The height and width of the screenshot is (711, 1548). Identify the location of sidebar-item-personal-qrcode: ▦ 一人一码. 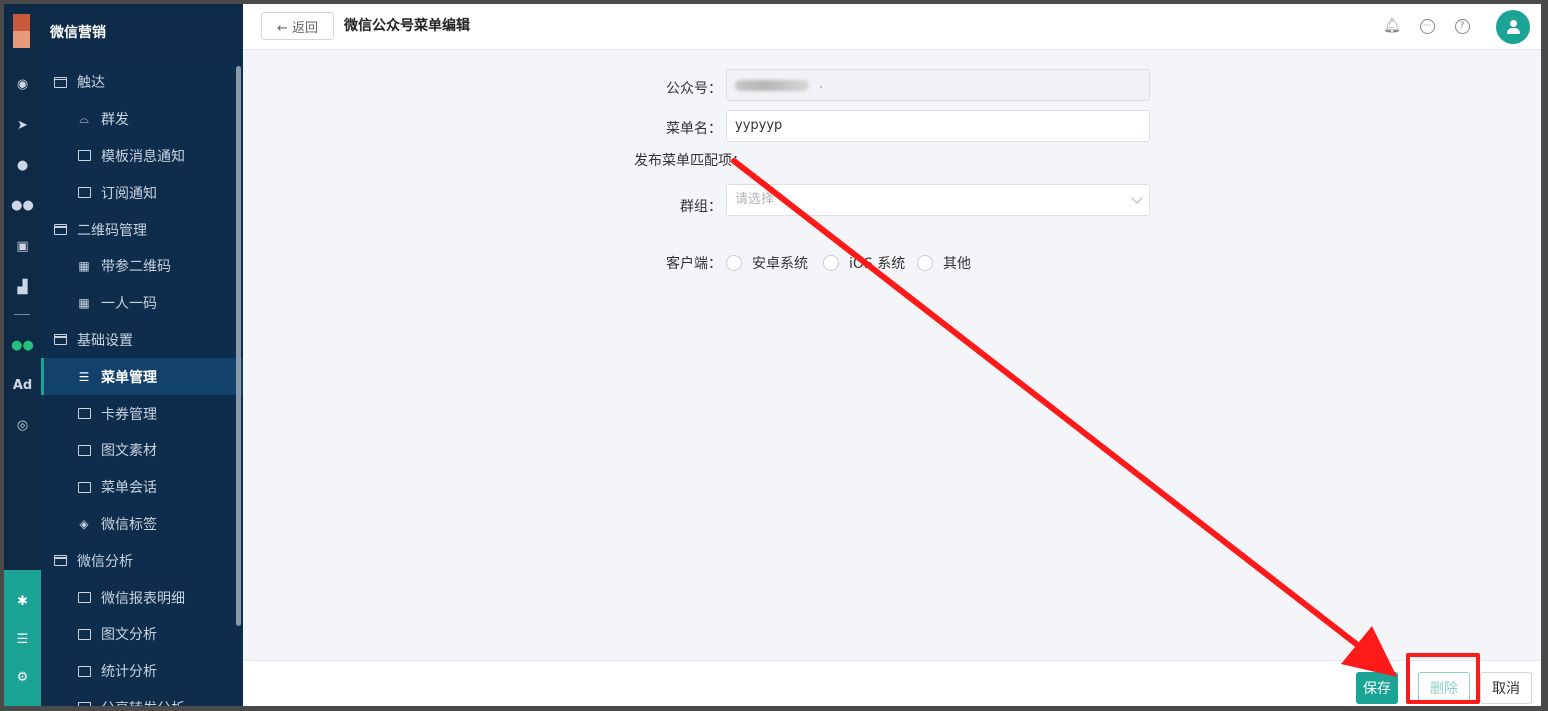
(142, 303).